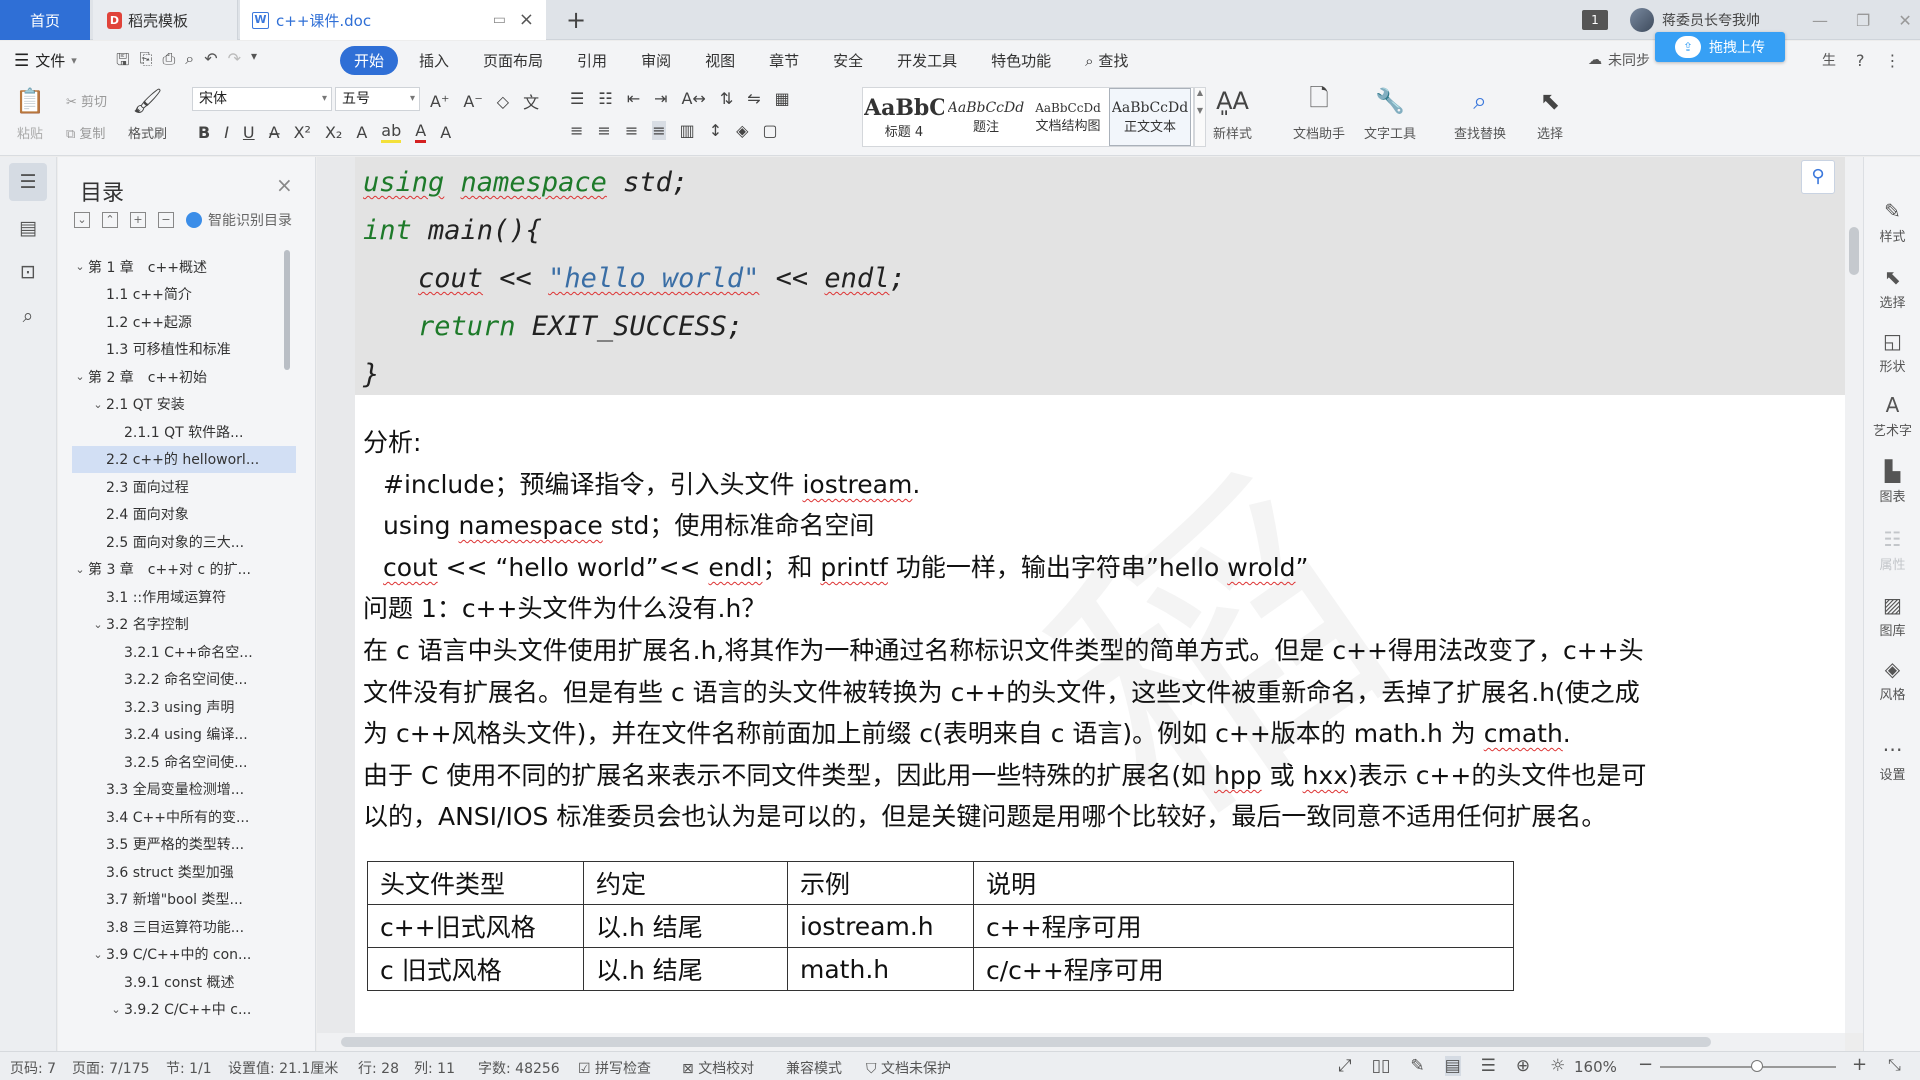 The image size is (1920, 1080). What do you see at coordinates (1523, 1066) in the screenshot?
I see `web-view-icon: ⊕` at bounding box center [1523, 1066].